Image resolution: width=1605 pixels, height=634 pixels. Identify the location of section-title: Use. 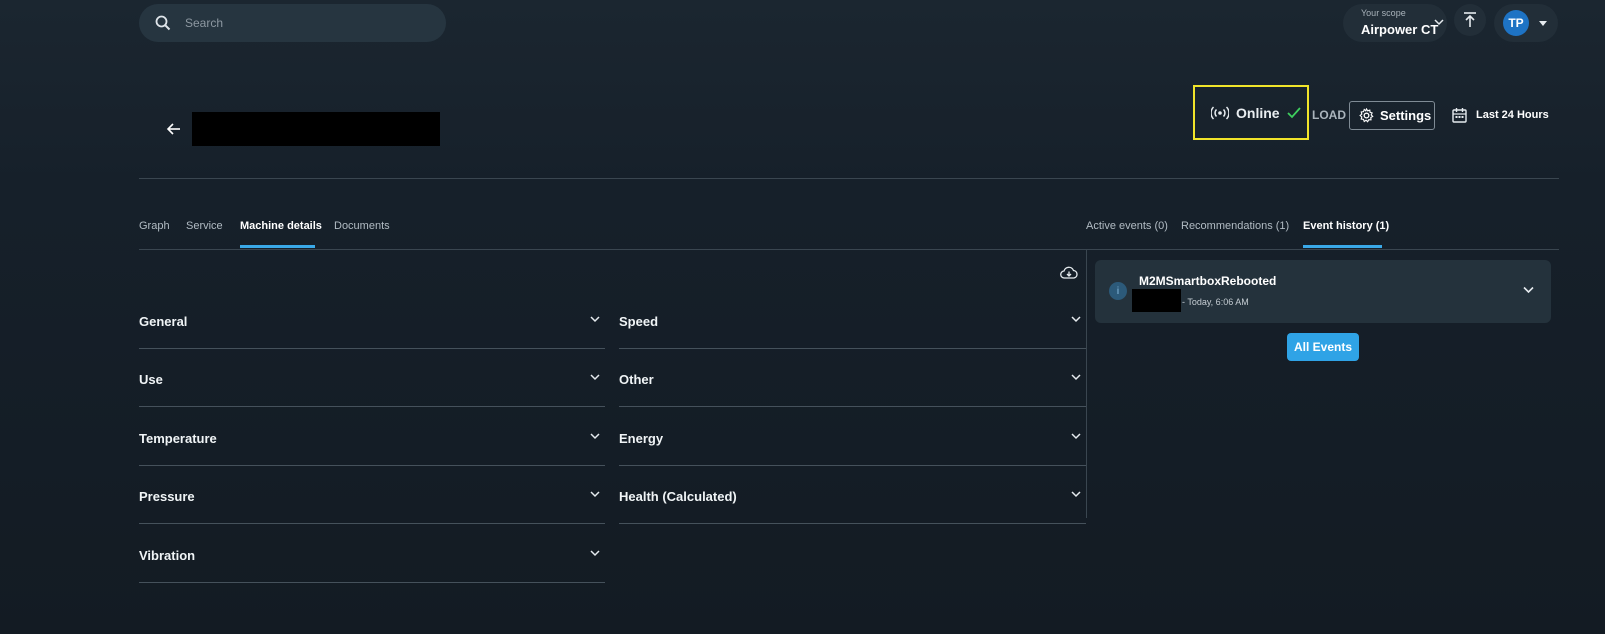
(151, 379).